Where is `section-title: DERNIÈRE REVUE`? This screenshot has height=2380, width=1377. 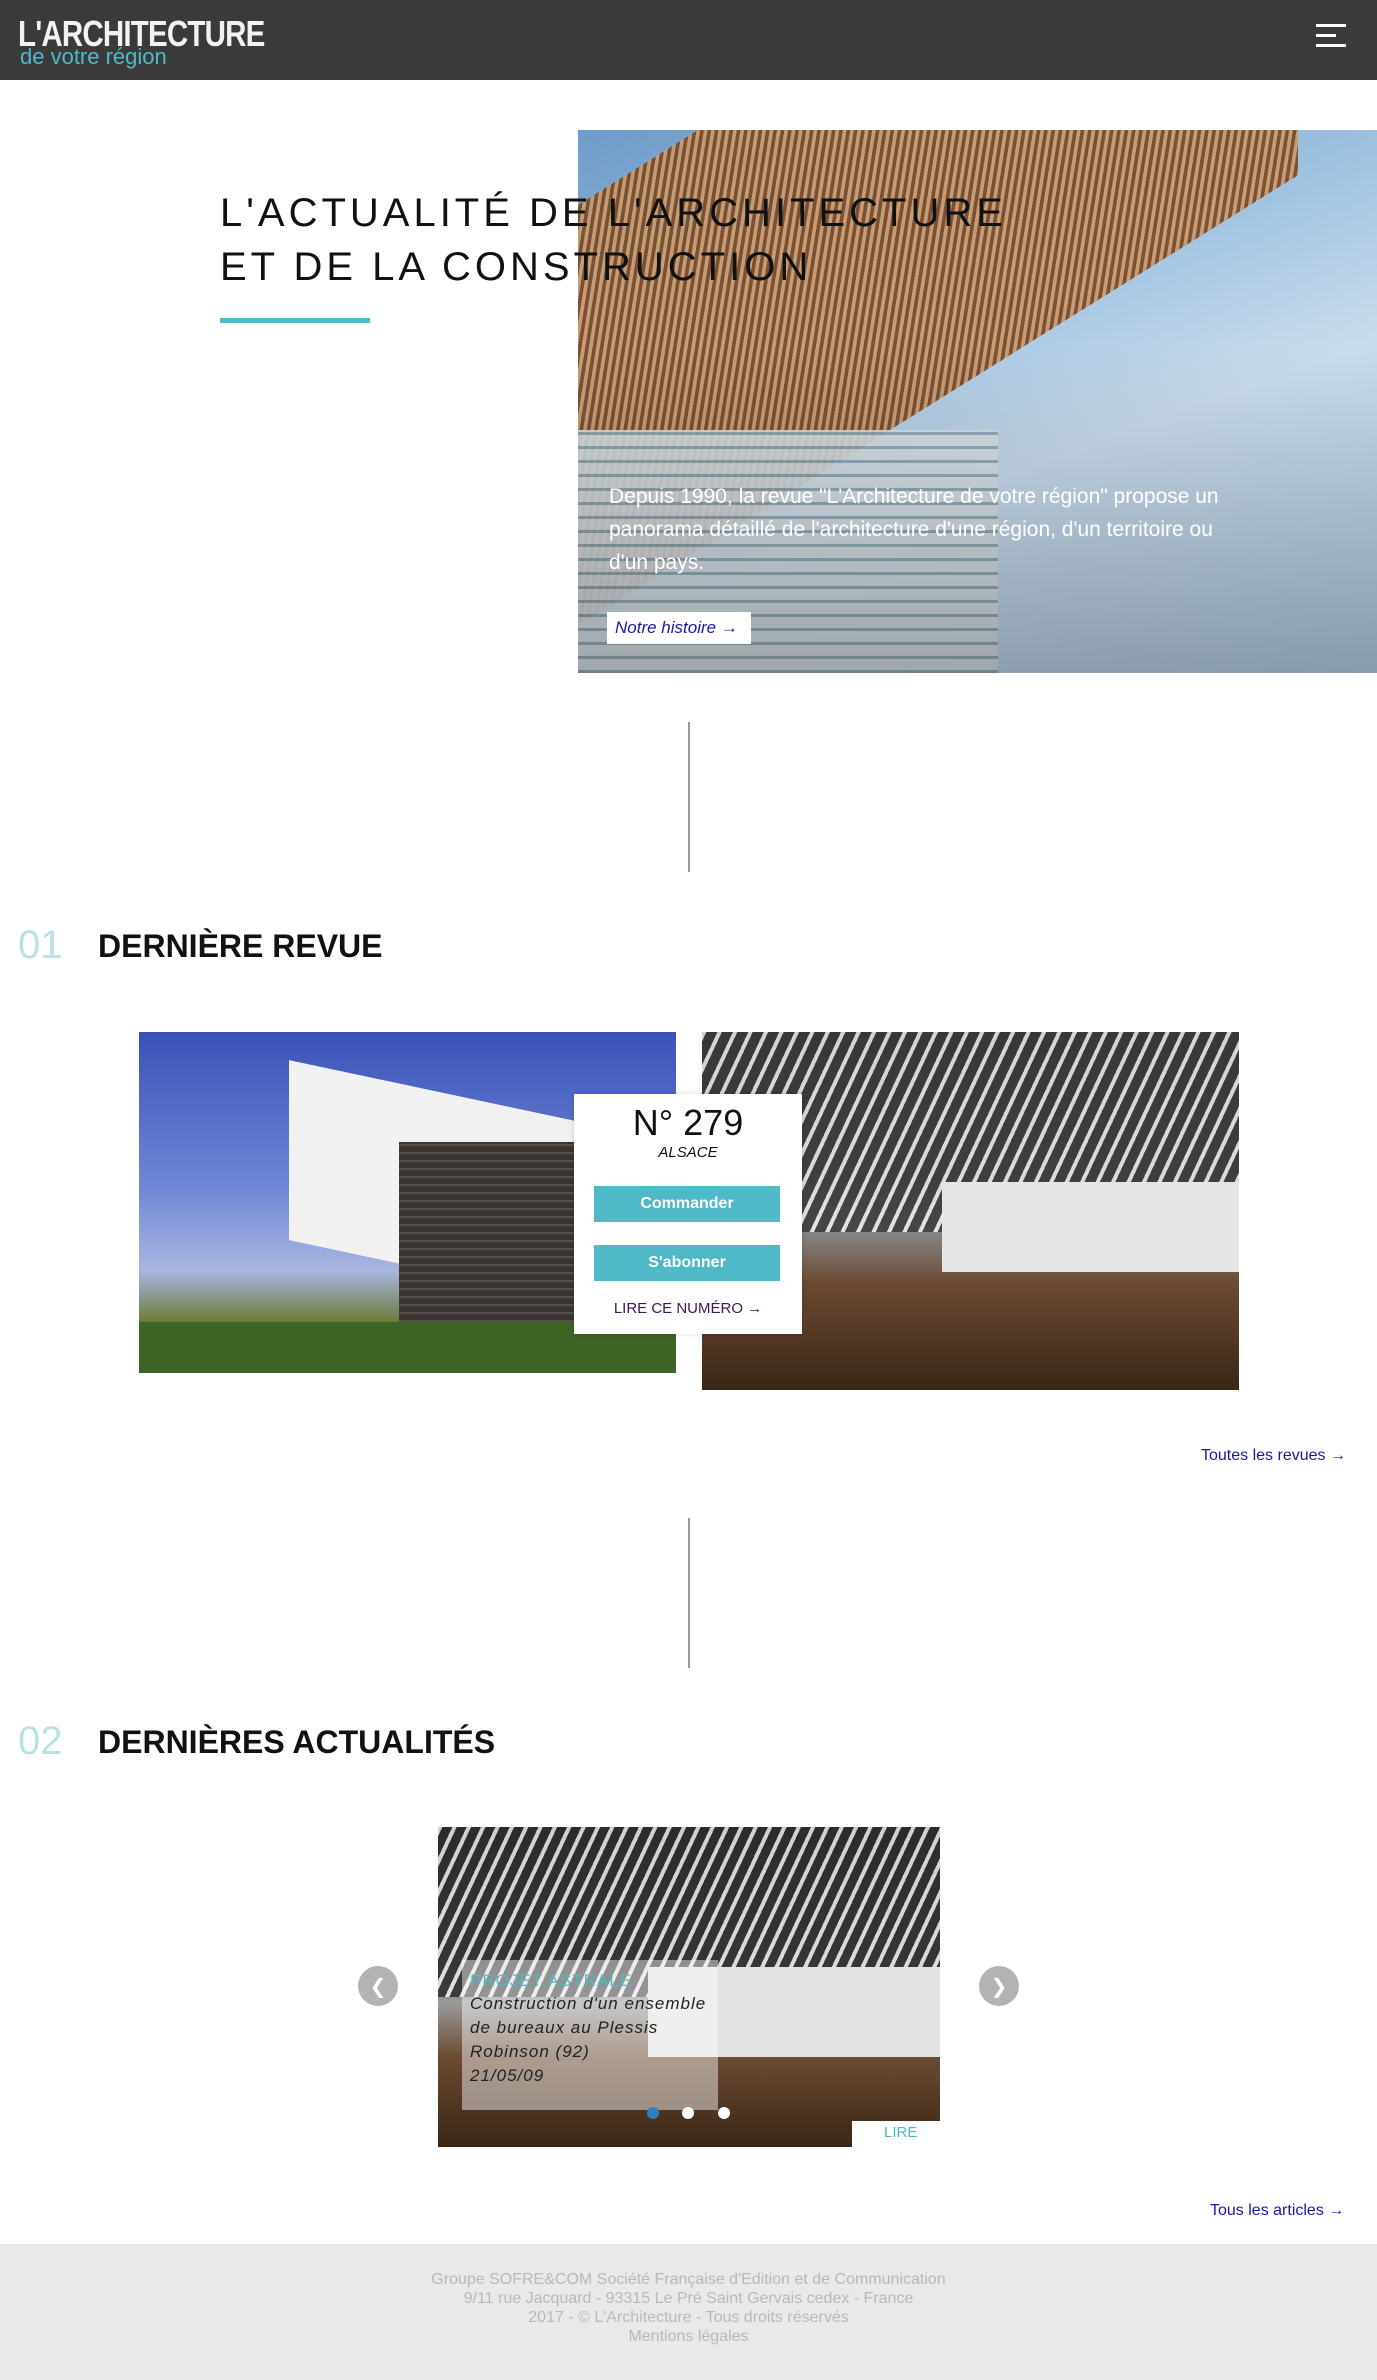 section-title: DERNIÈRE REVUE is located at coordinates (240, 946).